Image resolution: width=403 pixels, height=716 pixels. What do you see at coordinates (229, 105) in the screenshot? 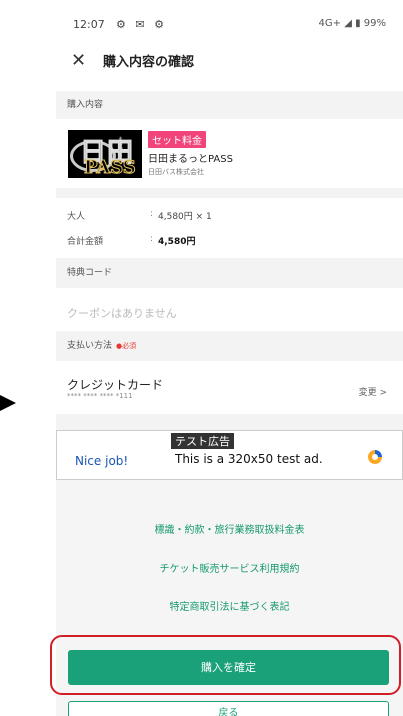
I see `purchase-section-header: 購入内容` at bounding box center [229, 105].